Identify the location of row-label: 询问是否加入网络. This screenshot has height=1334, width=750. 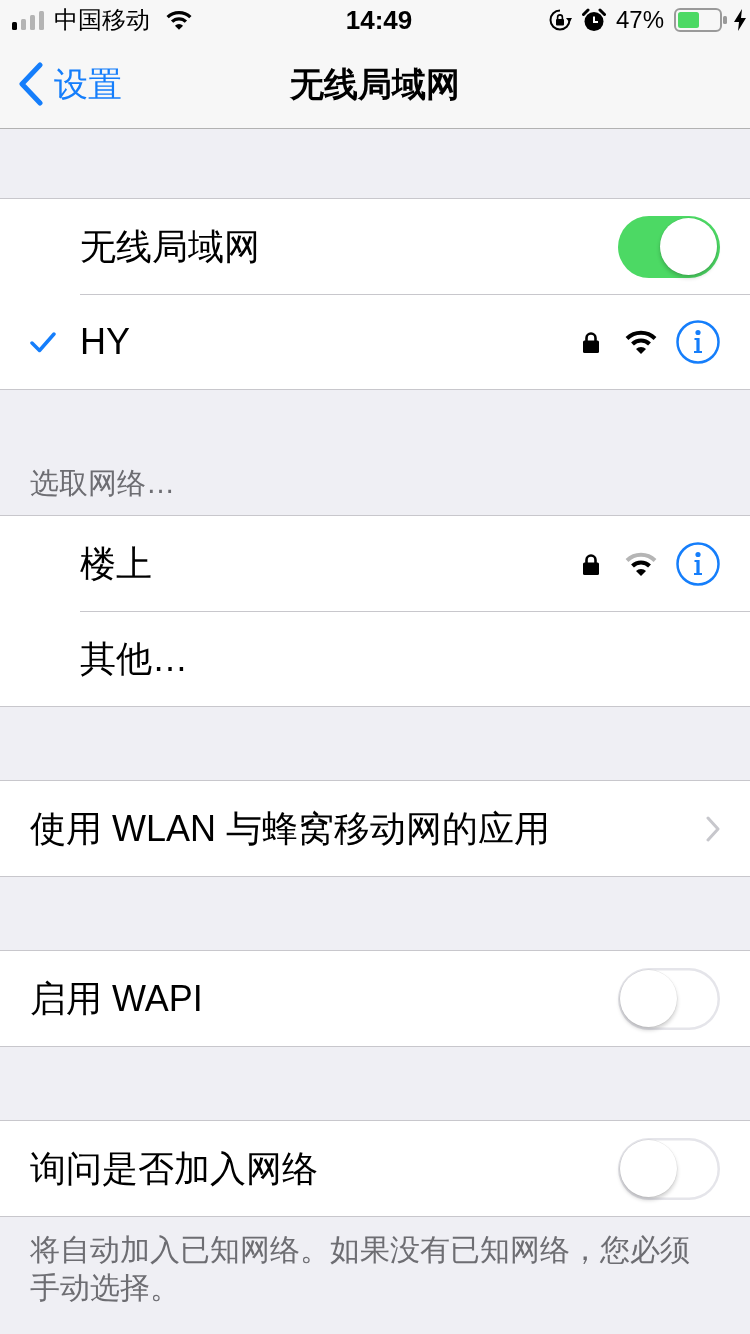
(174, 1168).